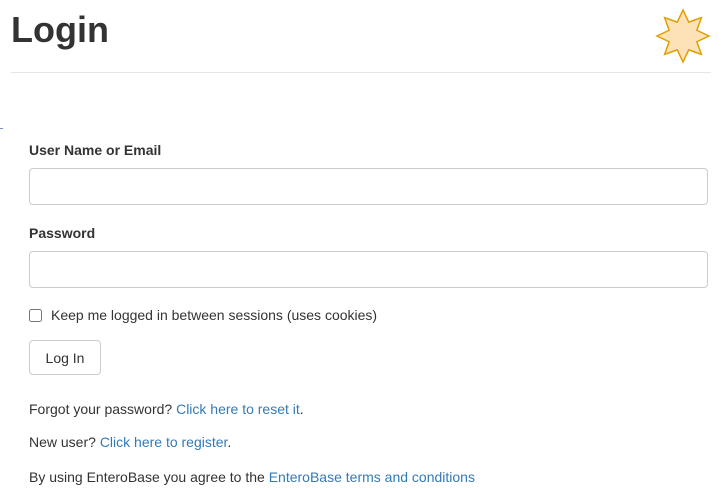  What do you see at coordinates (368, 186) in the screenshot?
I see `username-input` at bounding box center [368, 186].